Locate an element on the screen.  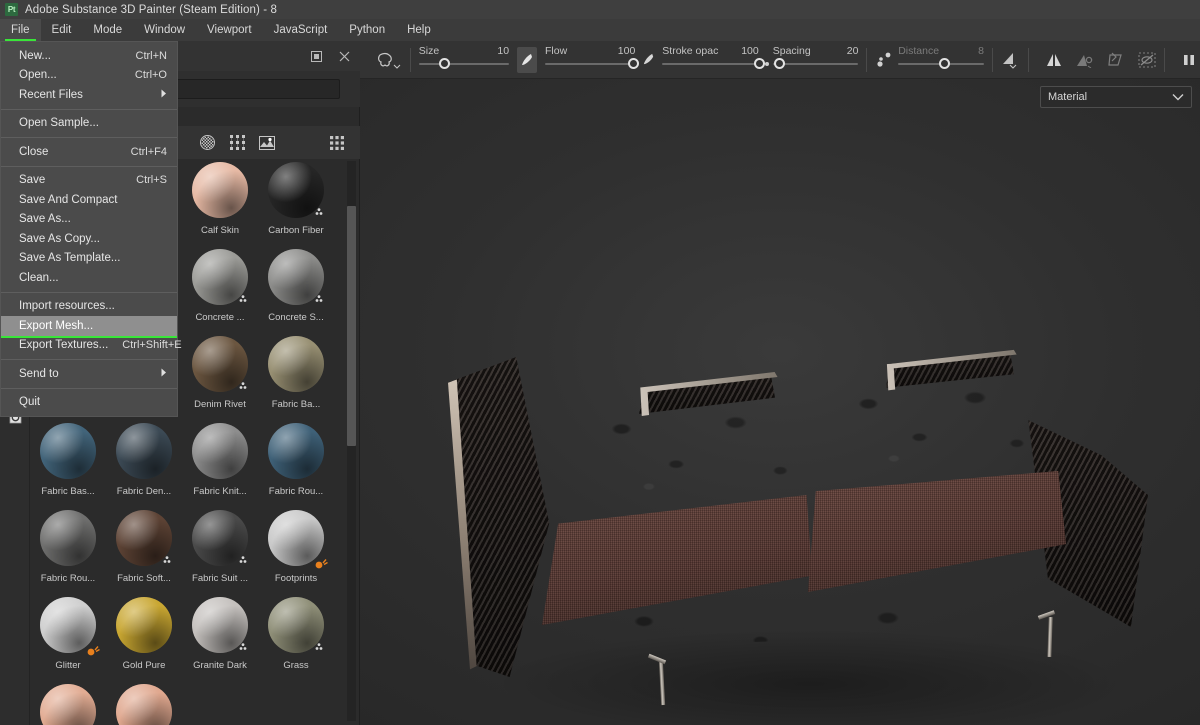
material-tile: Footprints is located at coordinates (296, 545).